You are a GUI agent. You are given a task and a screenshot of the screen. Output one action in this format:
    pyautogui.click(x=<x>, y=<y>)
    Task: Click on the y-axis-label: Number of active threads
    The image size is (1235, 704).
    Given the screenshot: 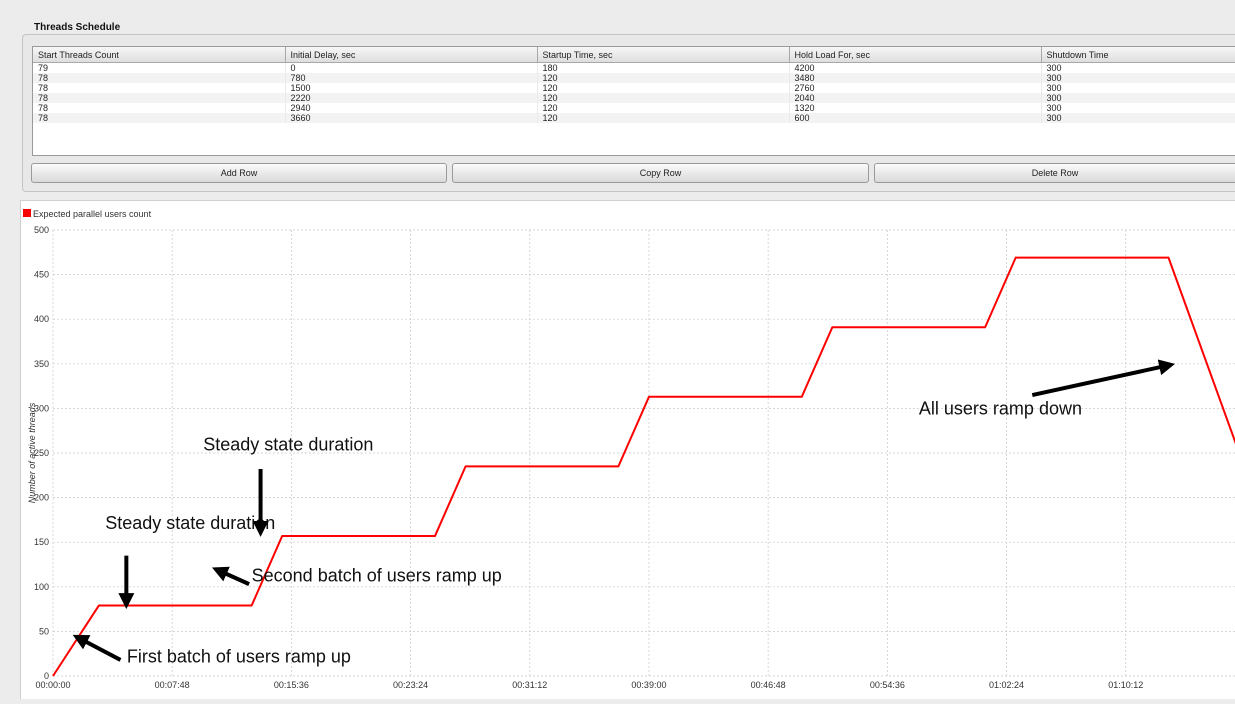 What is the action you would take?
    pyautogui.click(x=32, y=452)
    